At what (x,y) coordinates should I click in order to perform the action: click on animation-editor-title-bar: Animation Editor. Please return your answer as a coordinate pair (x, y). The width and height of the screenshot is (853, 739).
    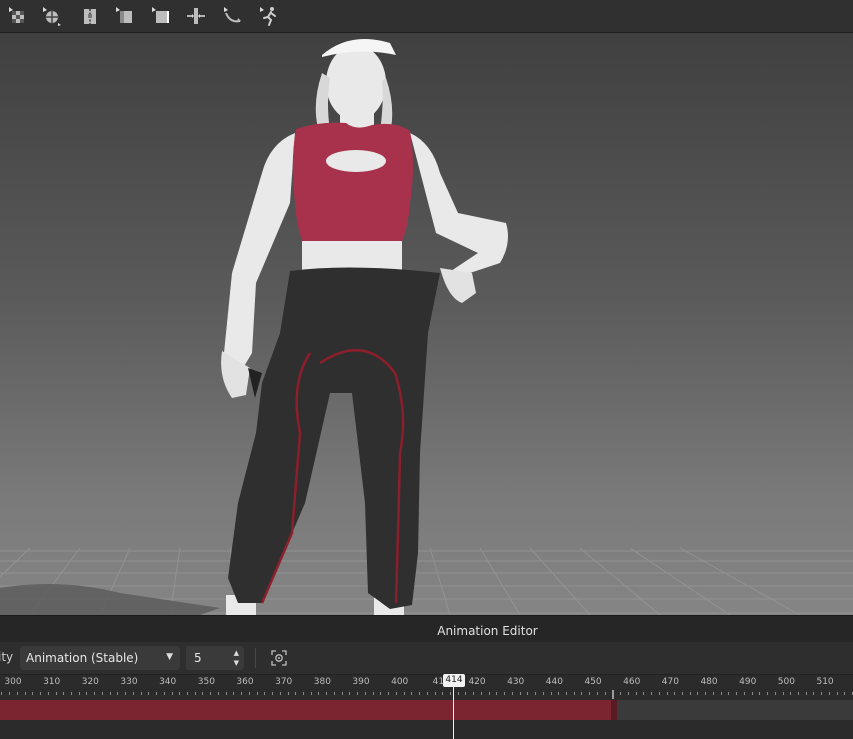
    Looking at the image, I should click on (426, 628).